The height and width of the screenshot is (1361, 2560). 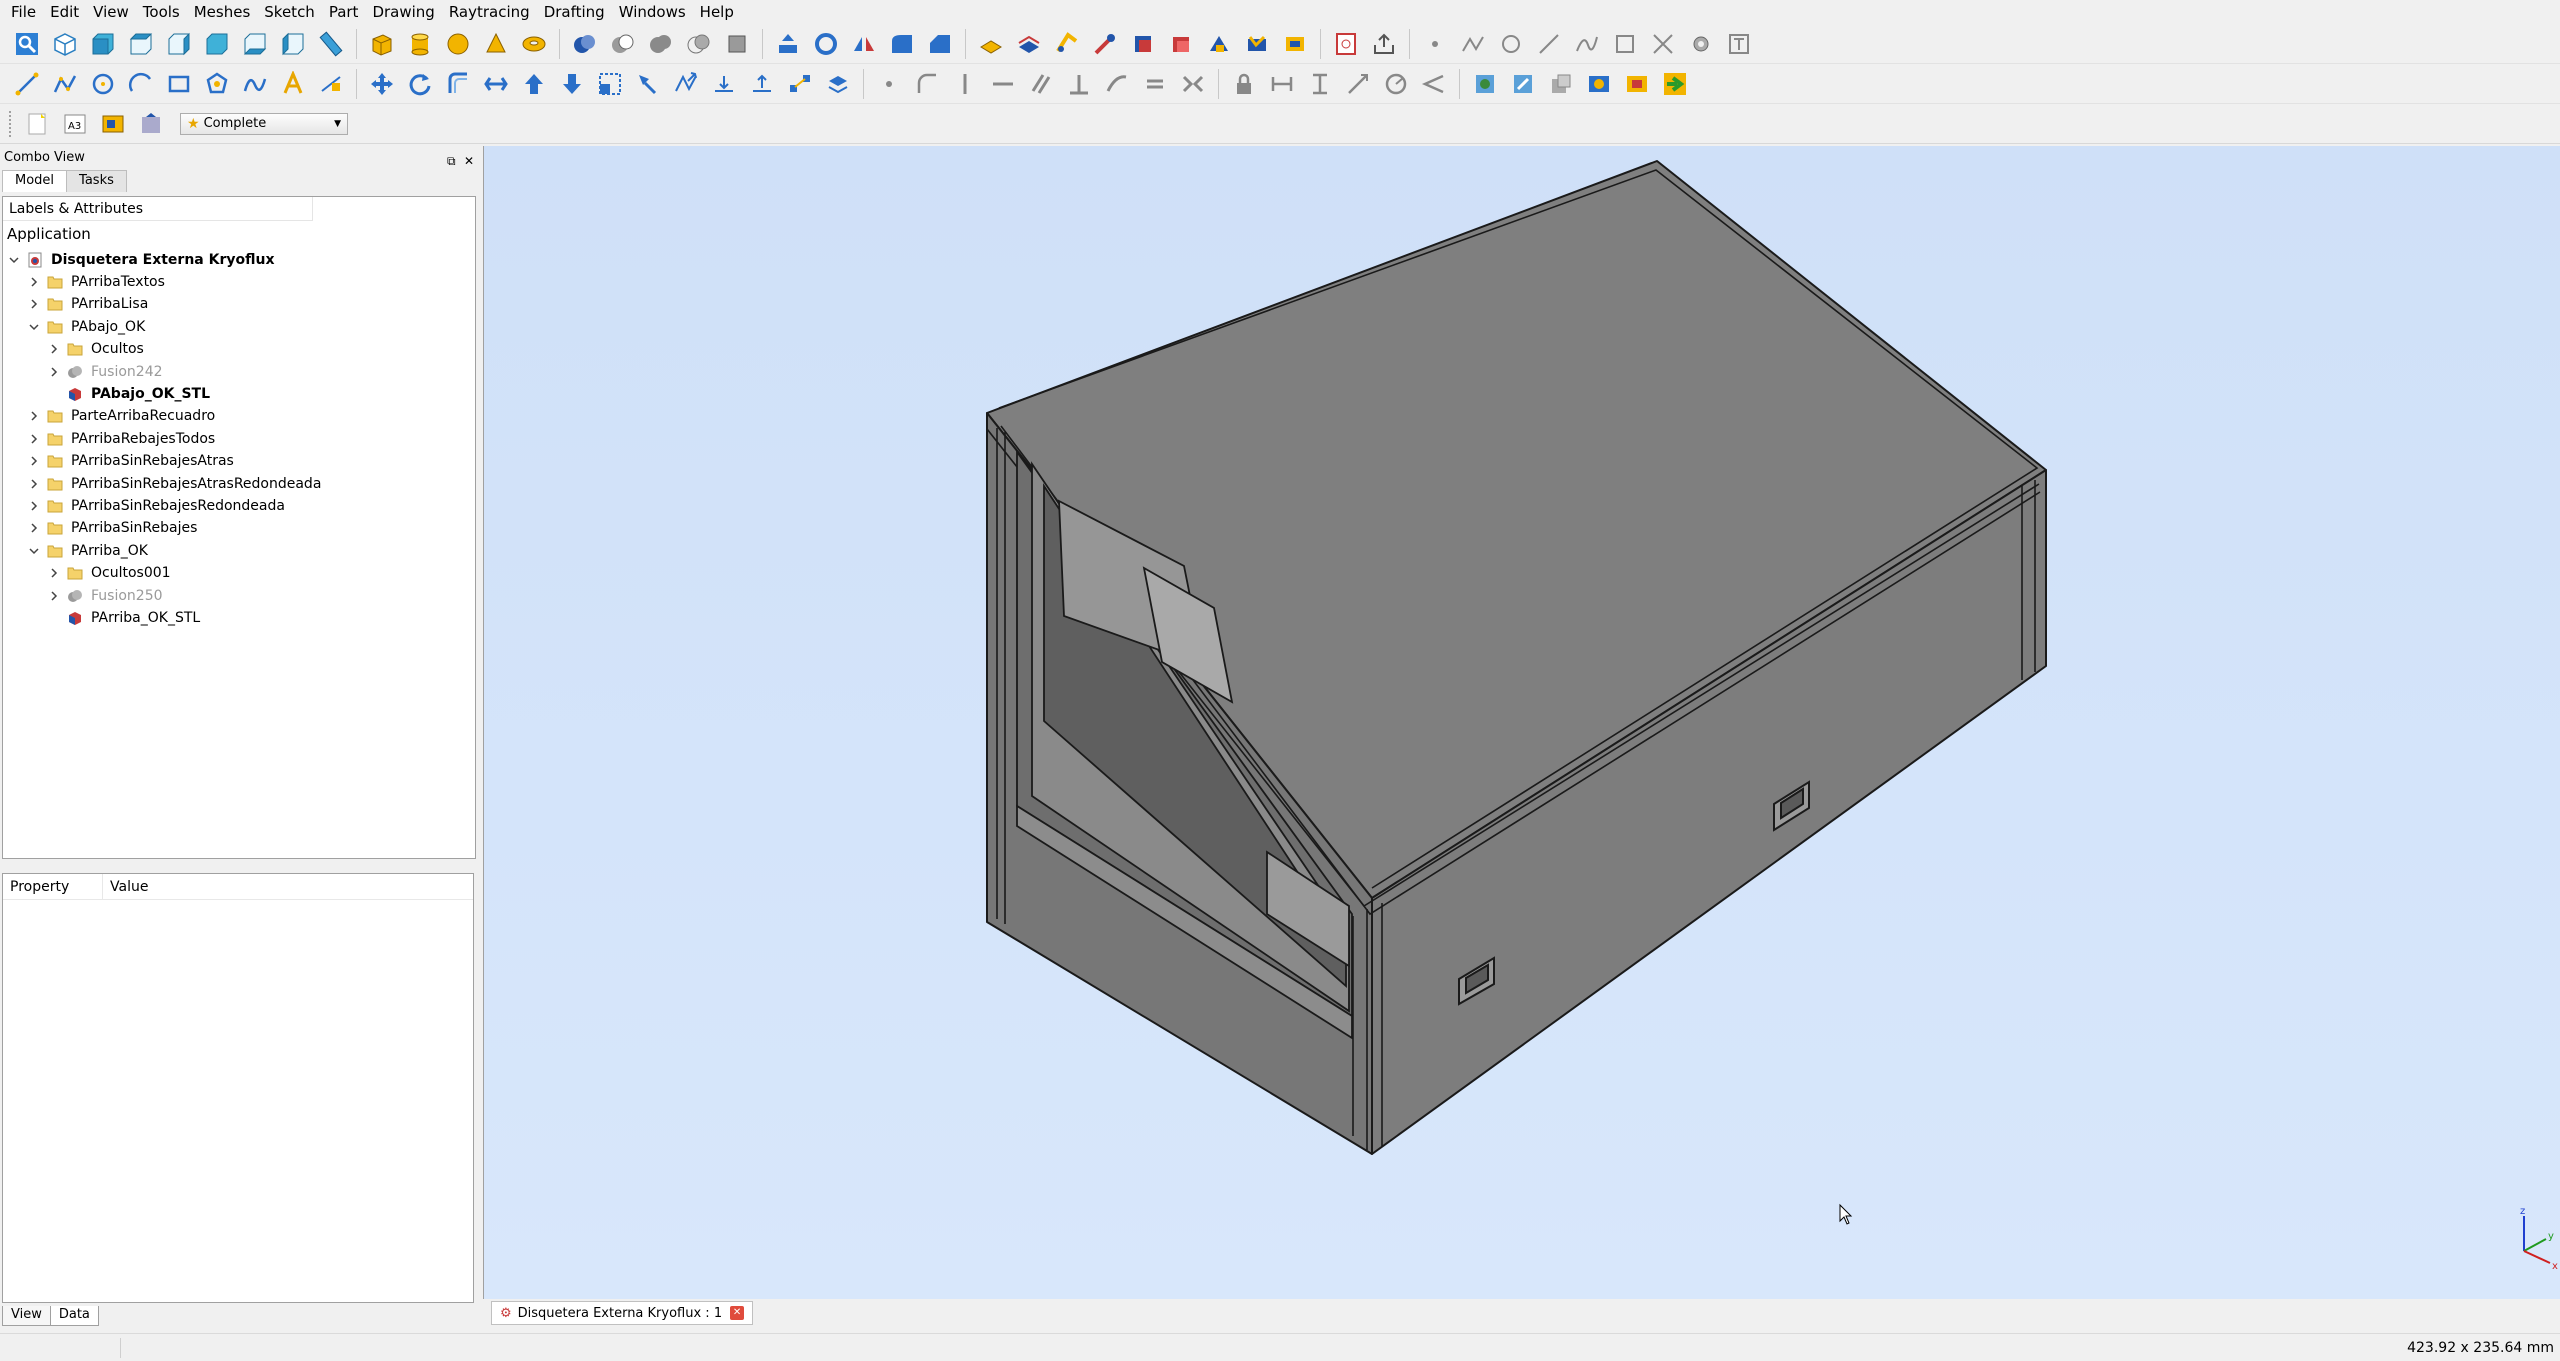 What do you see at coordinates (255, 84) in the screenshot?
I see `draft-bspline-button` at bounding box center [255, 84].